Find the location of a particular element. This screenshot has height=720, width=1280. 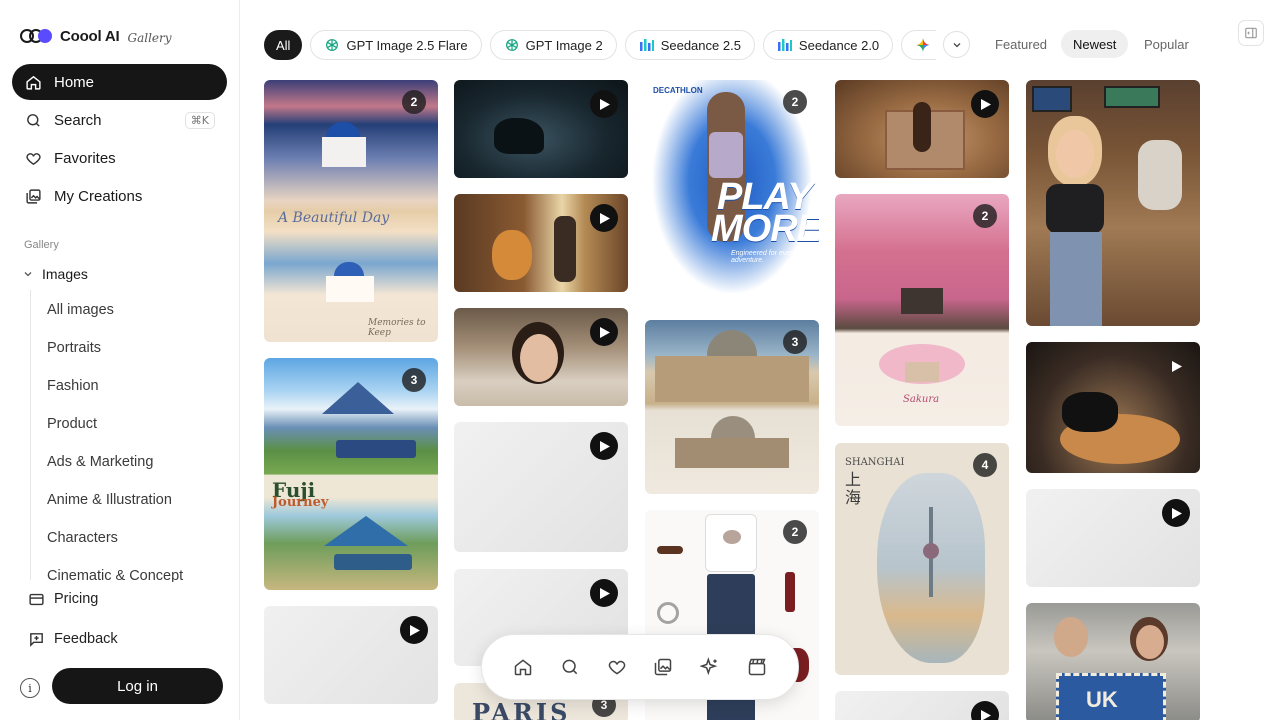

dock-home-button is located at coordinates (523, 667).